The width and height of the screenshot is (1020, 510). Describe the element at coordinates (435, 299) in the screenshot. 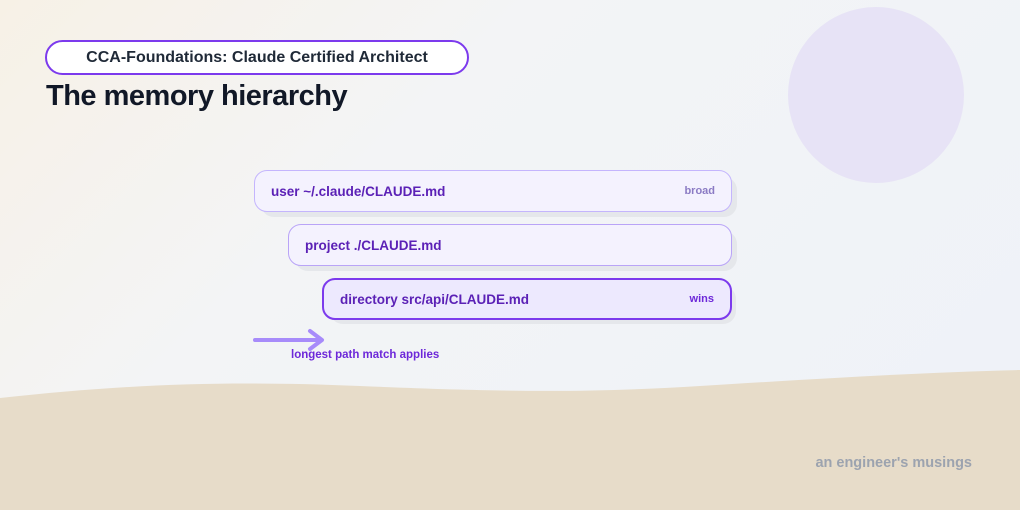

I see `layer-directory-label: directory src/api/CLAUDE.md` at that location.